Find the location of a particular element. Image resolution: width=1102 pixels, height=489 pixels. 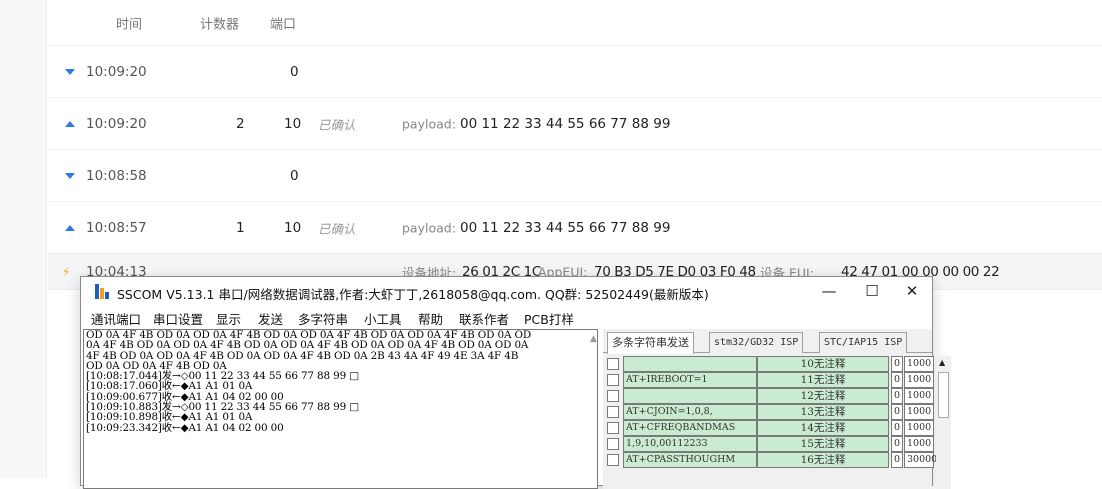

scroll-up-arrow-icon: ▲ is located at coordinates (942, 362).